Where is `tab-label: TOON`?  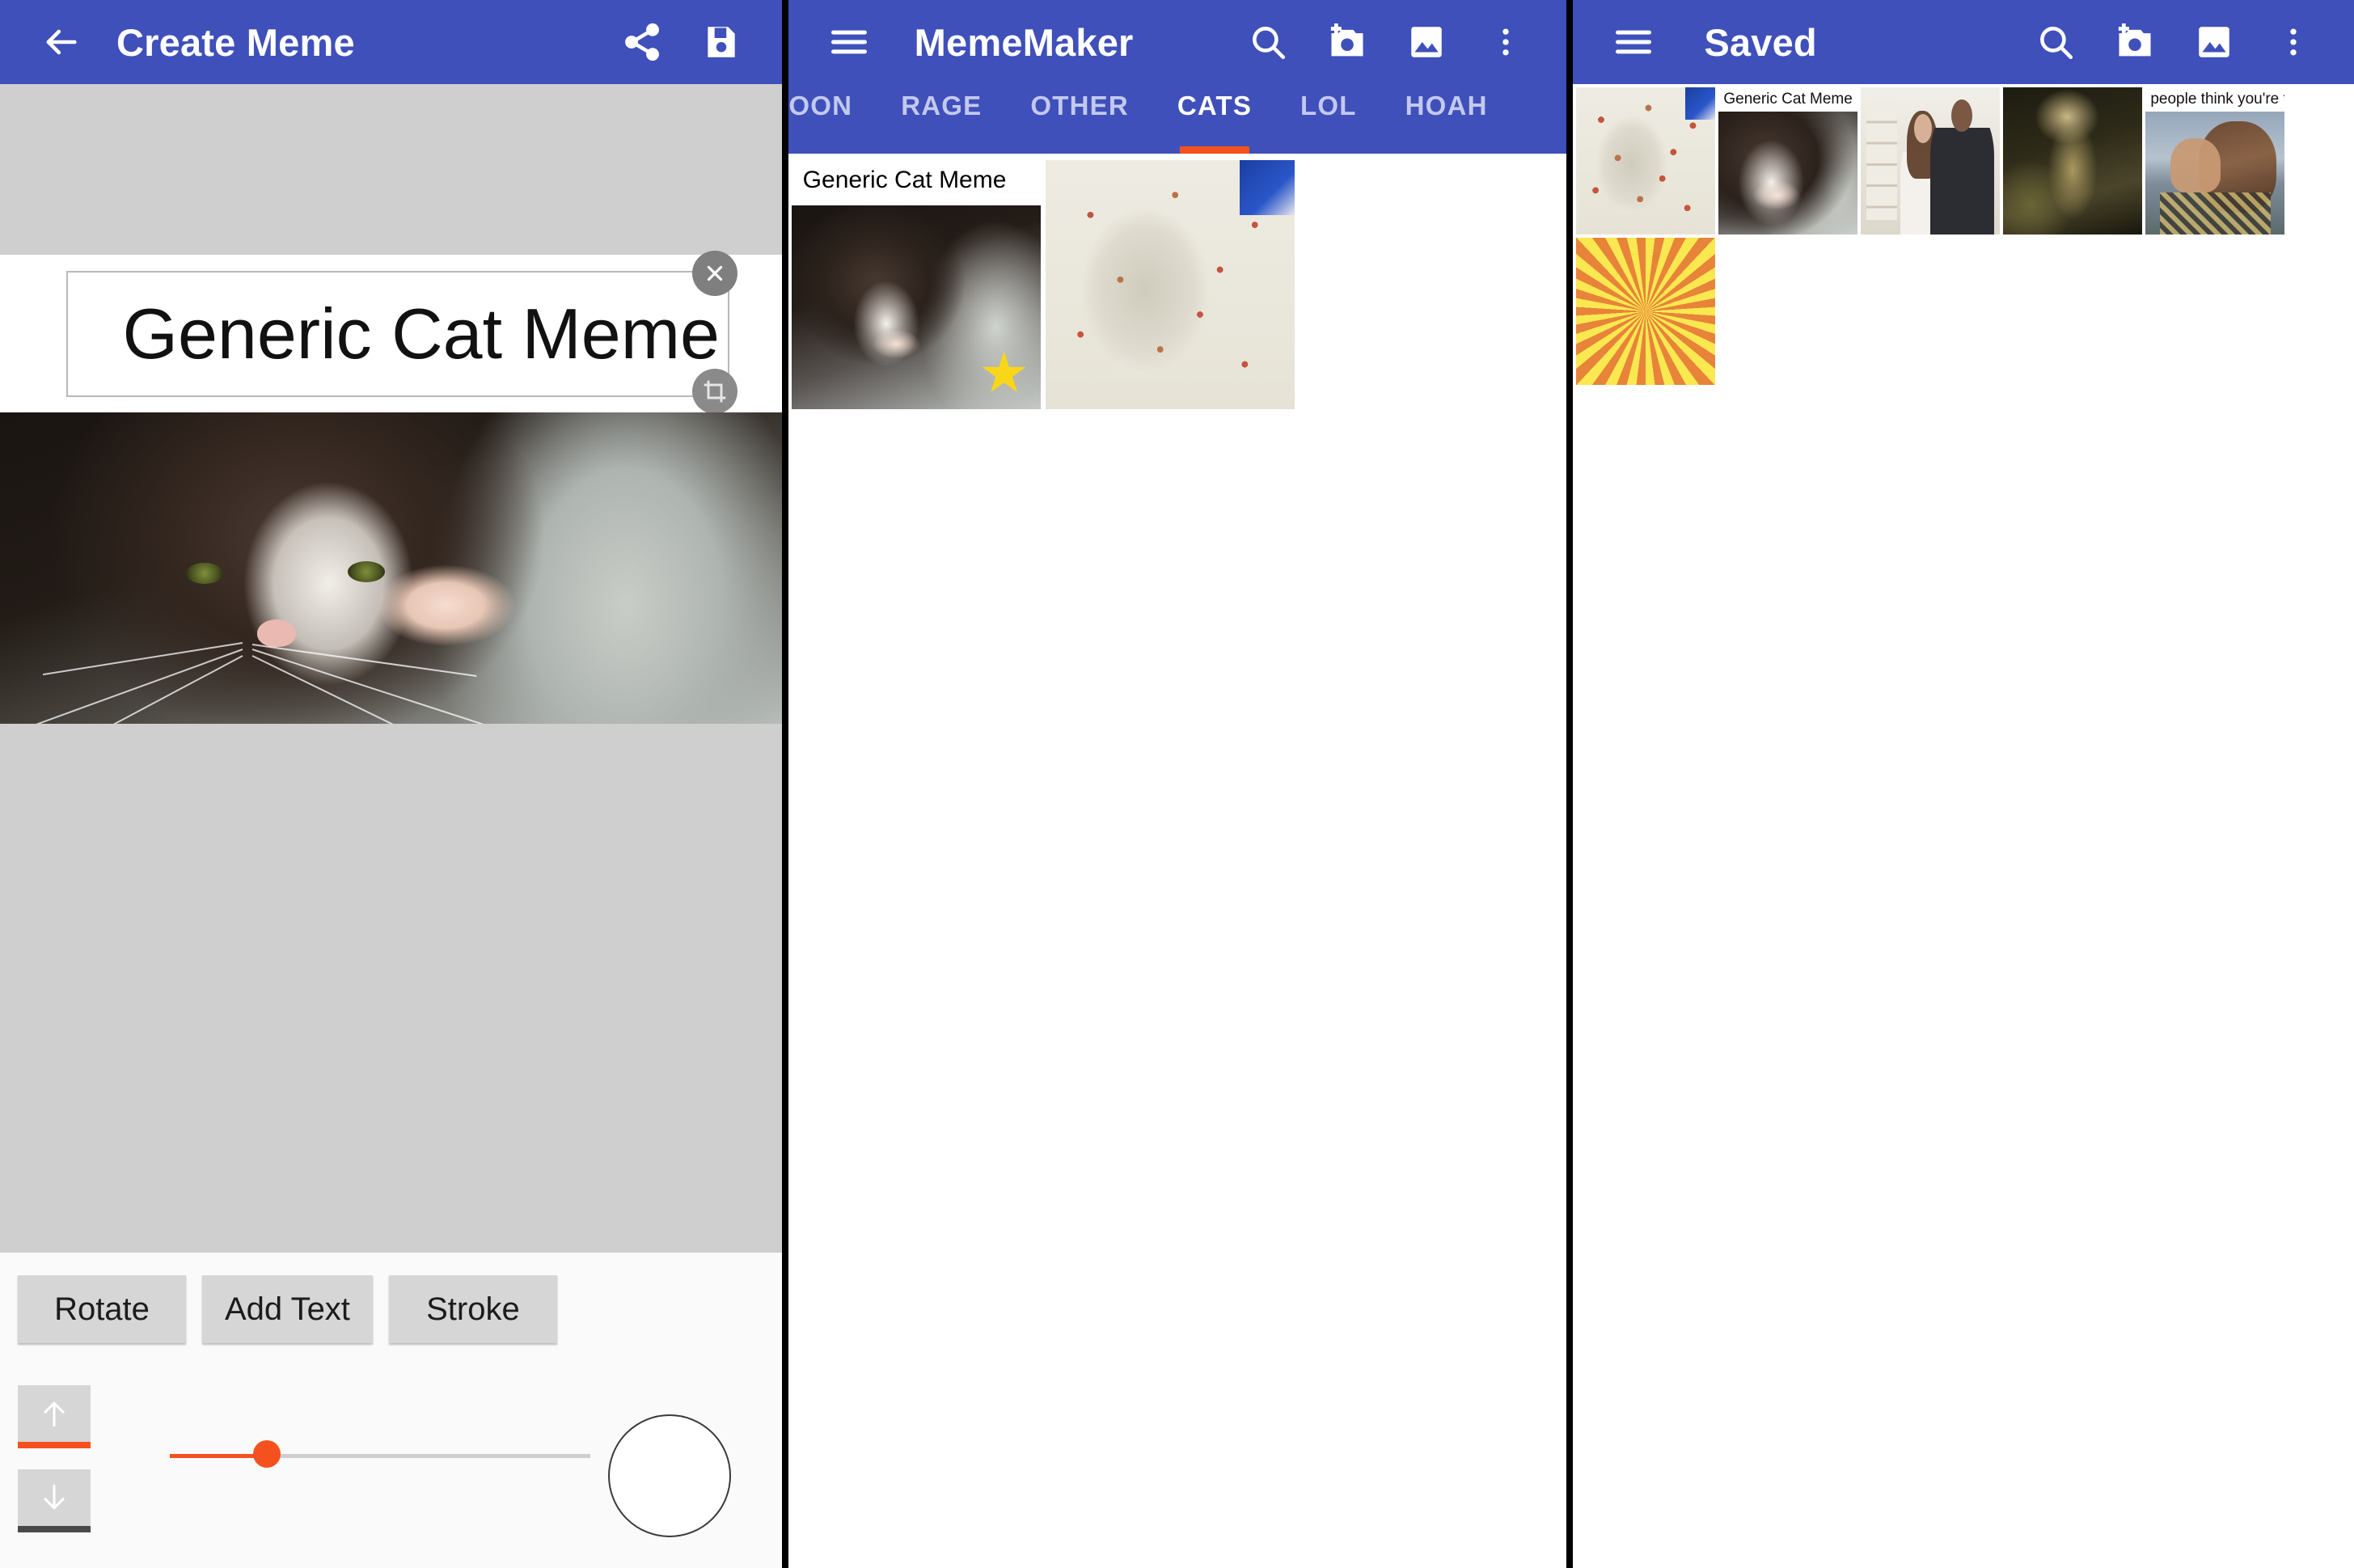 tab-label: TOON is located at coordinates (820, 105).